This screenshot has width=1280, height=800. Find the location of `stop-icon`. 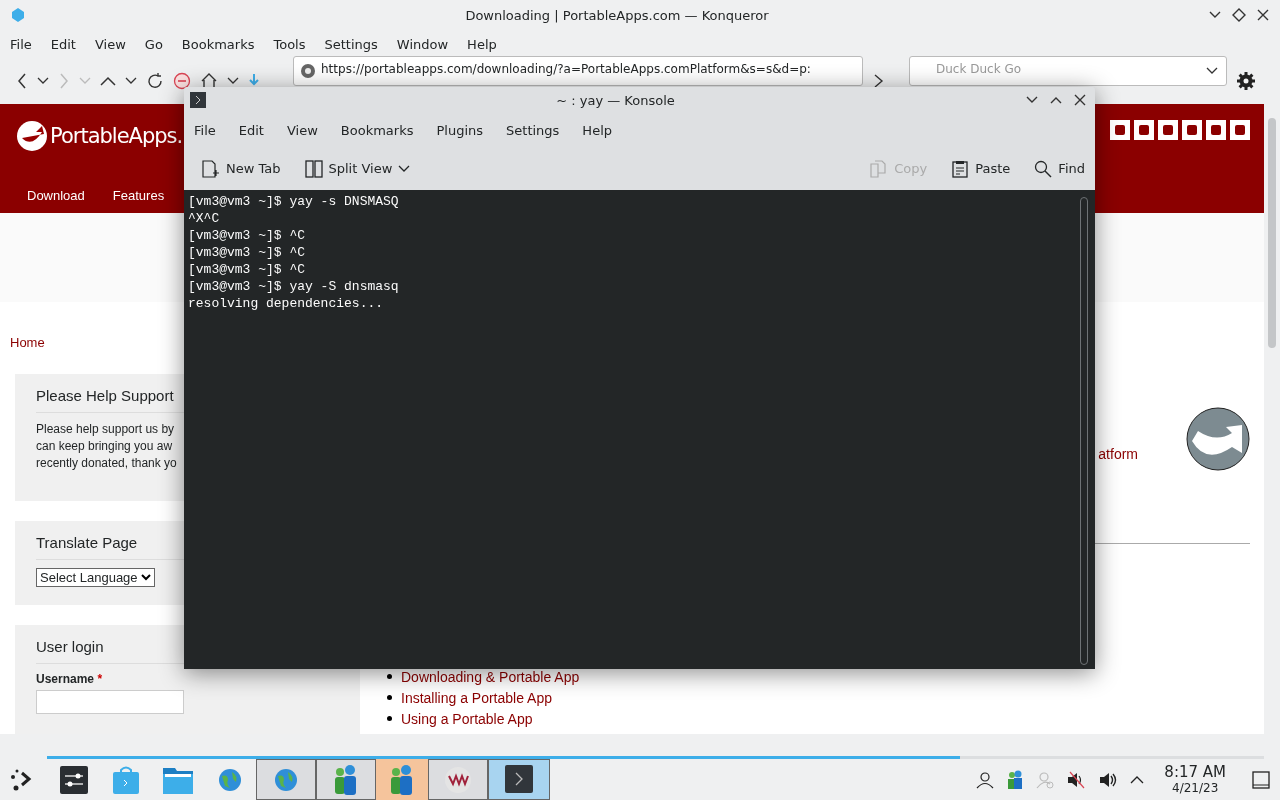

stop-icon is located at coordinates (182, 81).